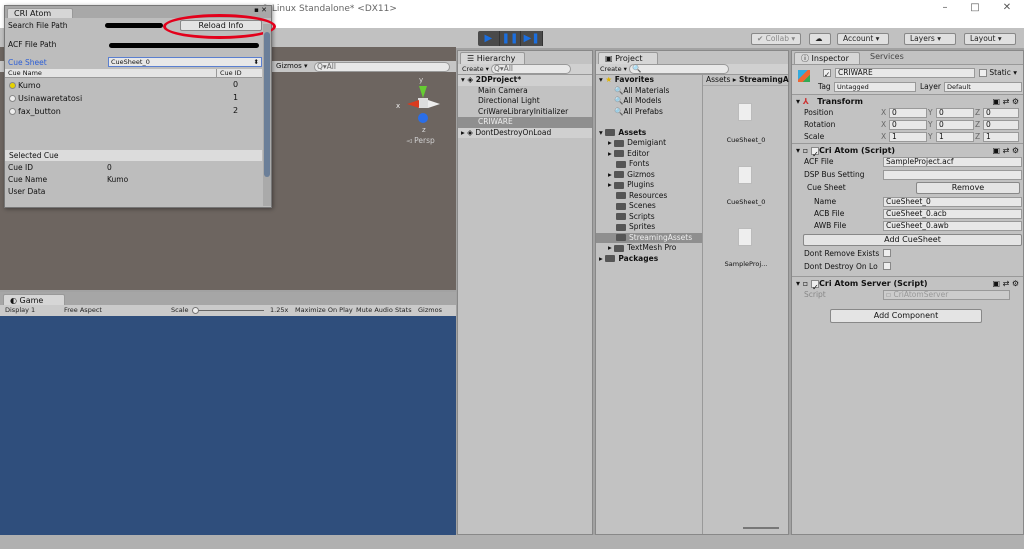 The width and height of the screenshot is (1024, 549). Describe the element at coordinates (525, 112) in the screenshot. I see `hierarchy-item: CriWareLibraryInitializer` at that location.